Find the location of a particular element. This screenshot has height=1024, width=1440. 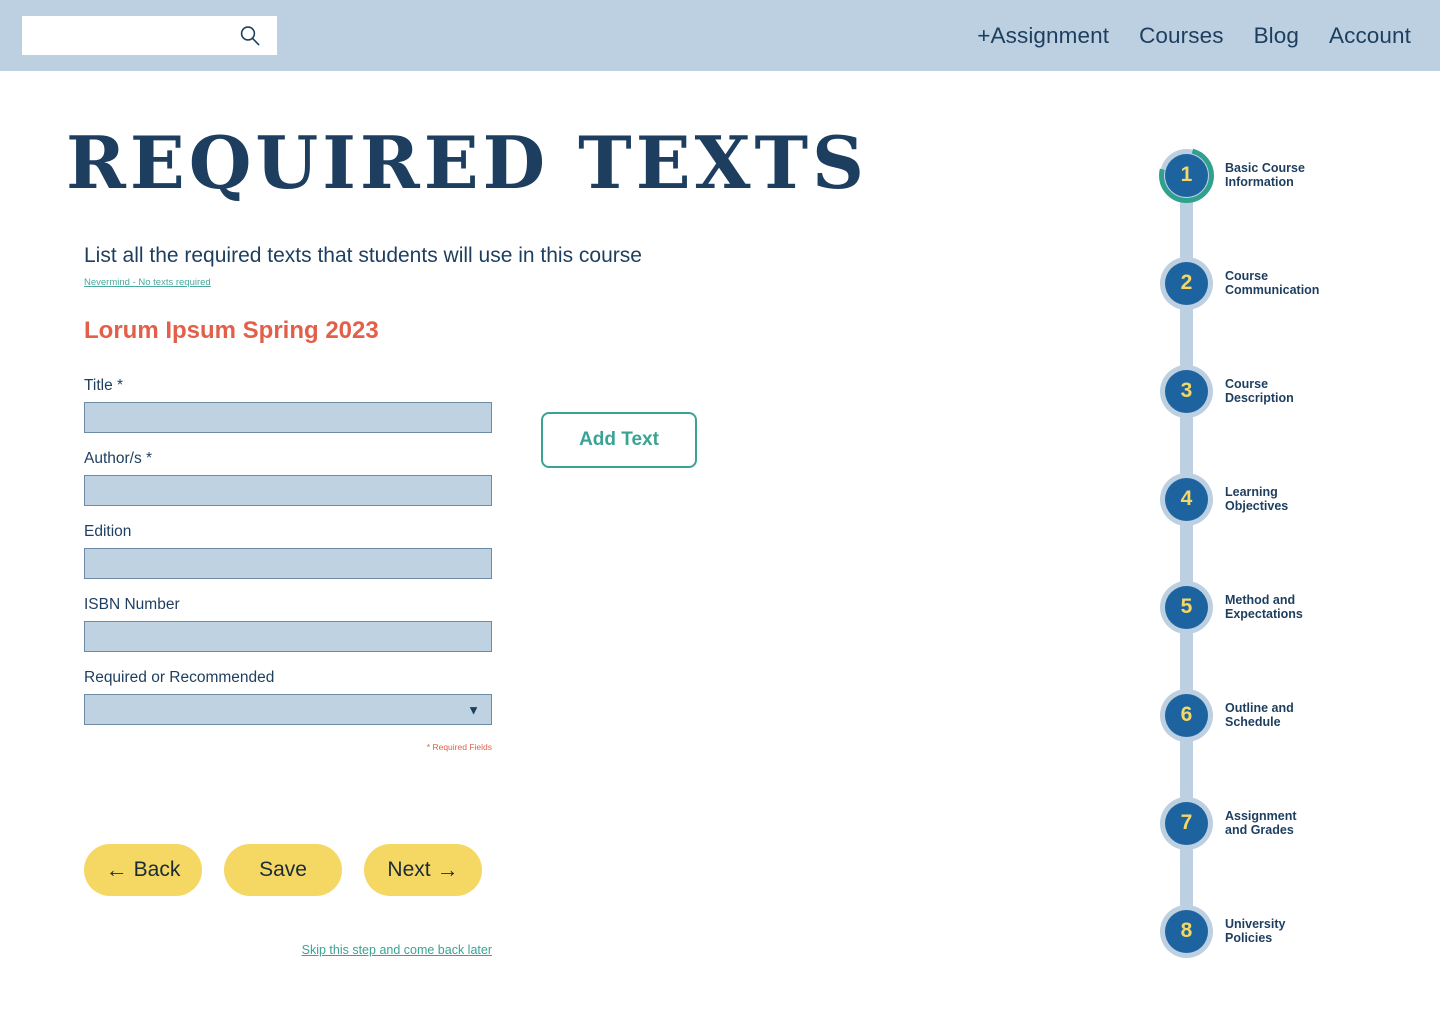

edition-input is located at coordinates (288, 563).